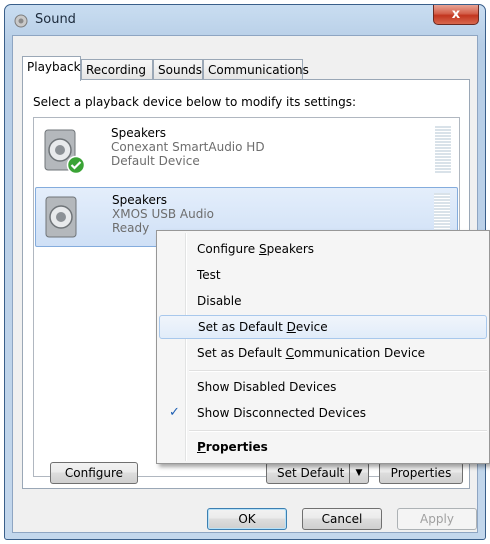  I want to click on sound-app-icon, so click(21, 21).